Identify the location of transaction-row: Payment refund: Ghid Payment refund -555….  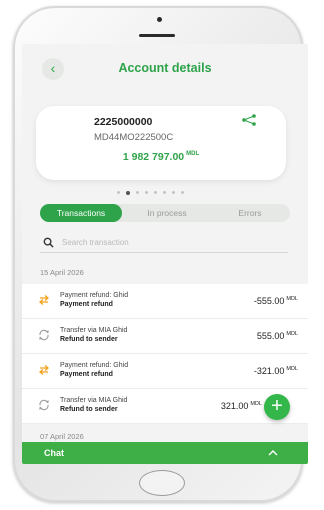
(165, 301).